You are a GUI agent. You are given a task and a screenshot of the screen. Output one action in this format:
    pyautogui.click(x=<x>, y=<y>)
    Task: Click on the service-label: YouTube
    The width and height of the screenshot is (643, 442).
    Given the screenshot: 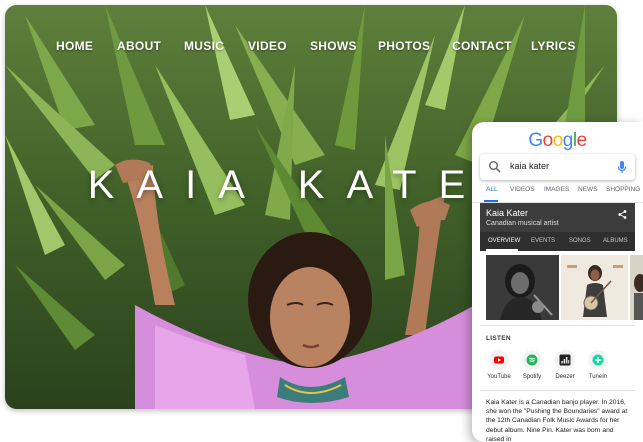 What is the action you would take?
    pyautogui.click(x=499, y=377)
    